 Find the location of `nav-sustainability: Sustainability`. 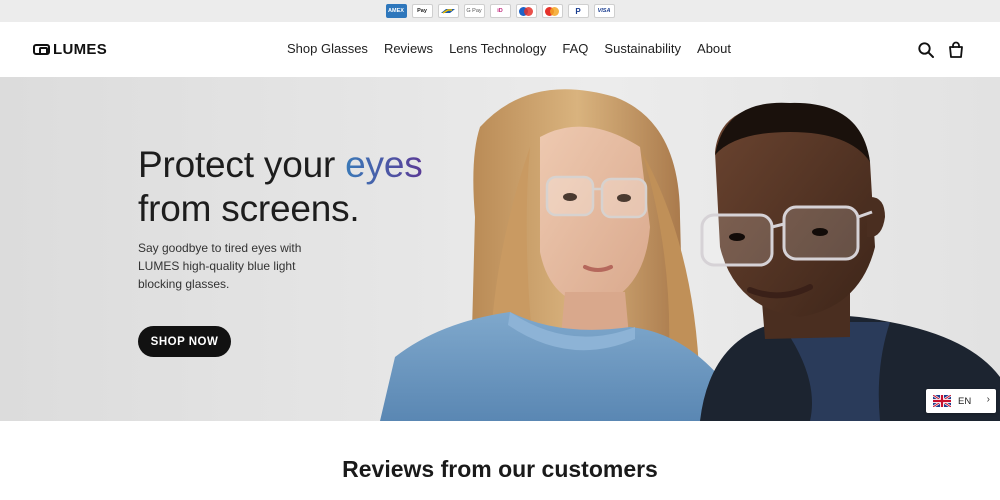

nav-sustainability: Sustainability is located at coordinates (642, 48).